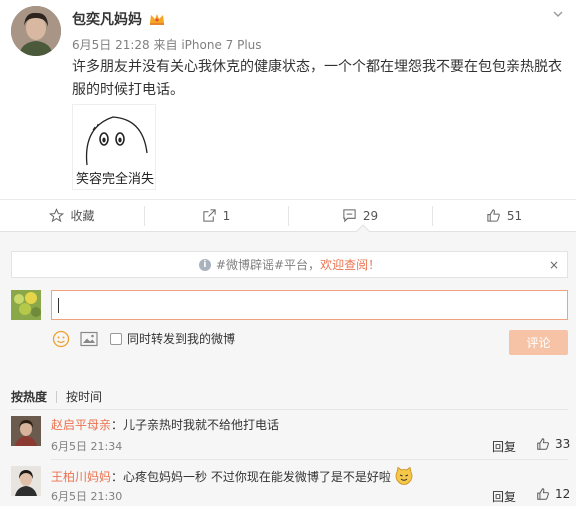  Describe the element at coordinates (82, 216) in the screenshot. I see `favorite-label: 收藏` at that location.